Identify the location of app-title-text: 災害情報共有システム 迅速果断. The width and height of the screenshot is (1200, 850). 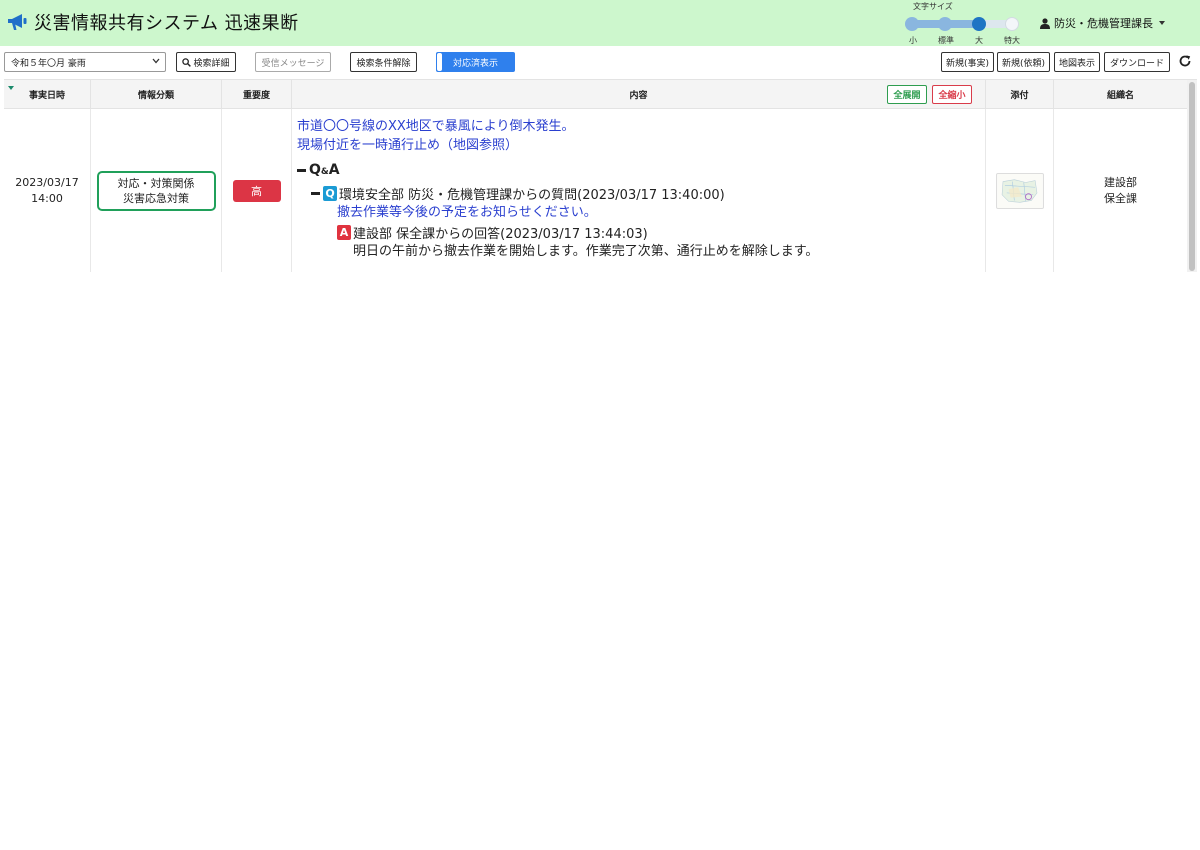
(166, 23).